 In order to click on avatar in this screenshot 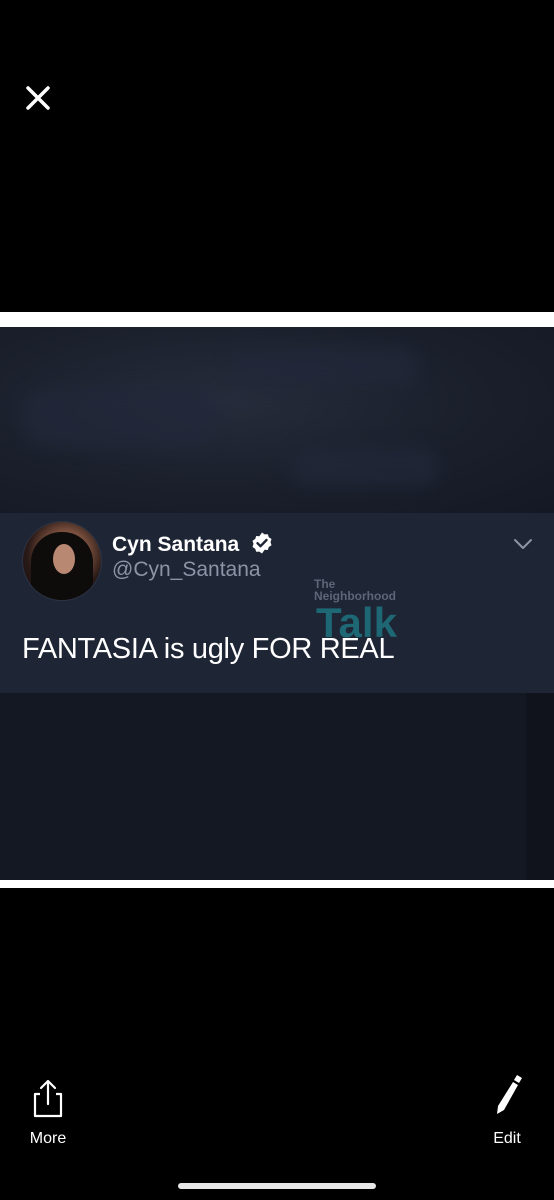, I will do `click(62, 561)`.